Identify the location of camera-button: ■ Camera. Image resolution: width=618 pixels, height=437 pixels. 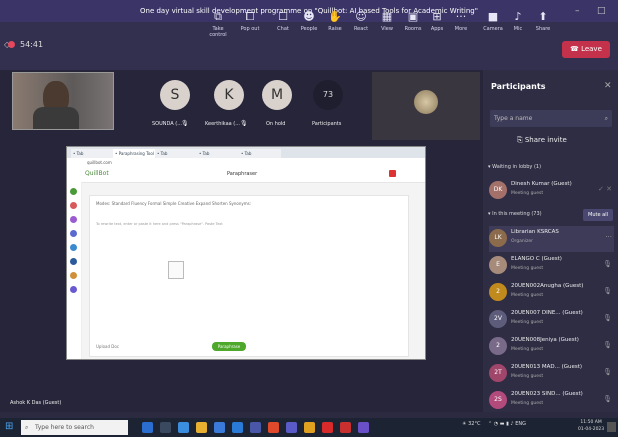
(493, 21).